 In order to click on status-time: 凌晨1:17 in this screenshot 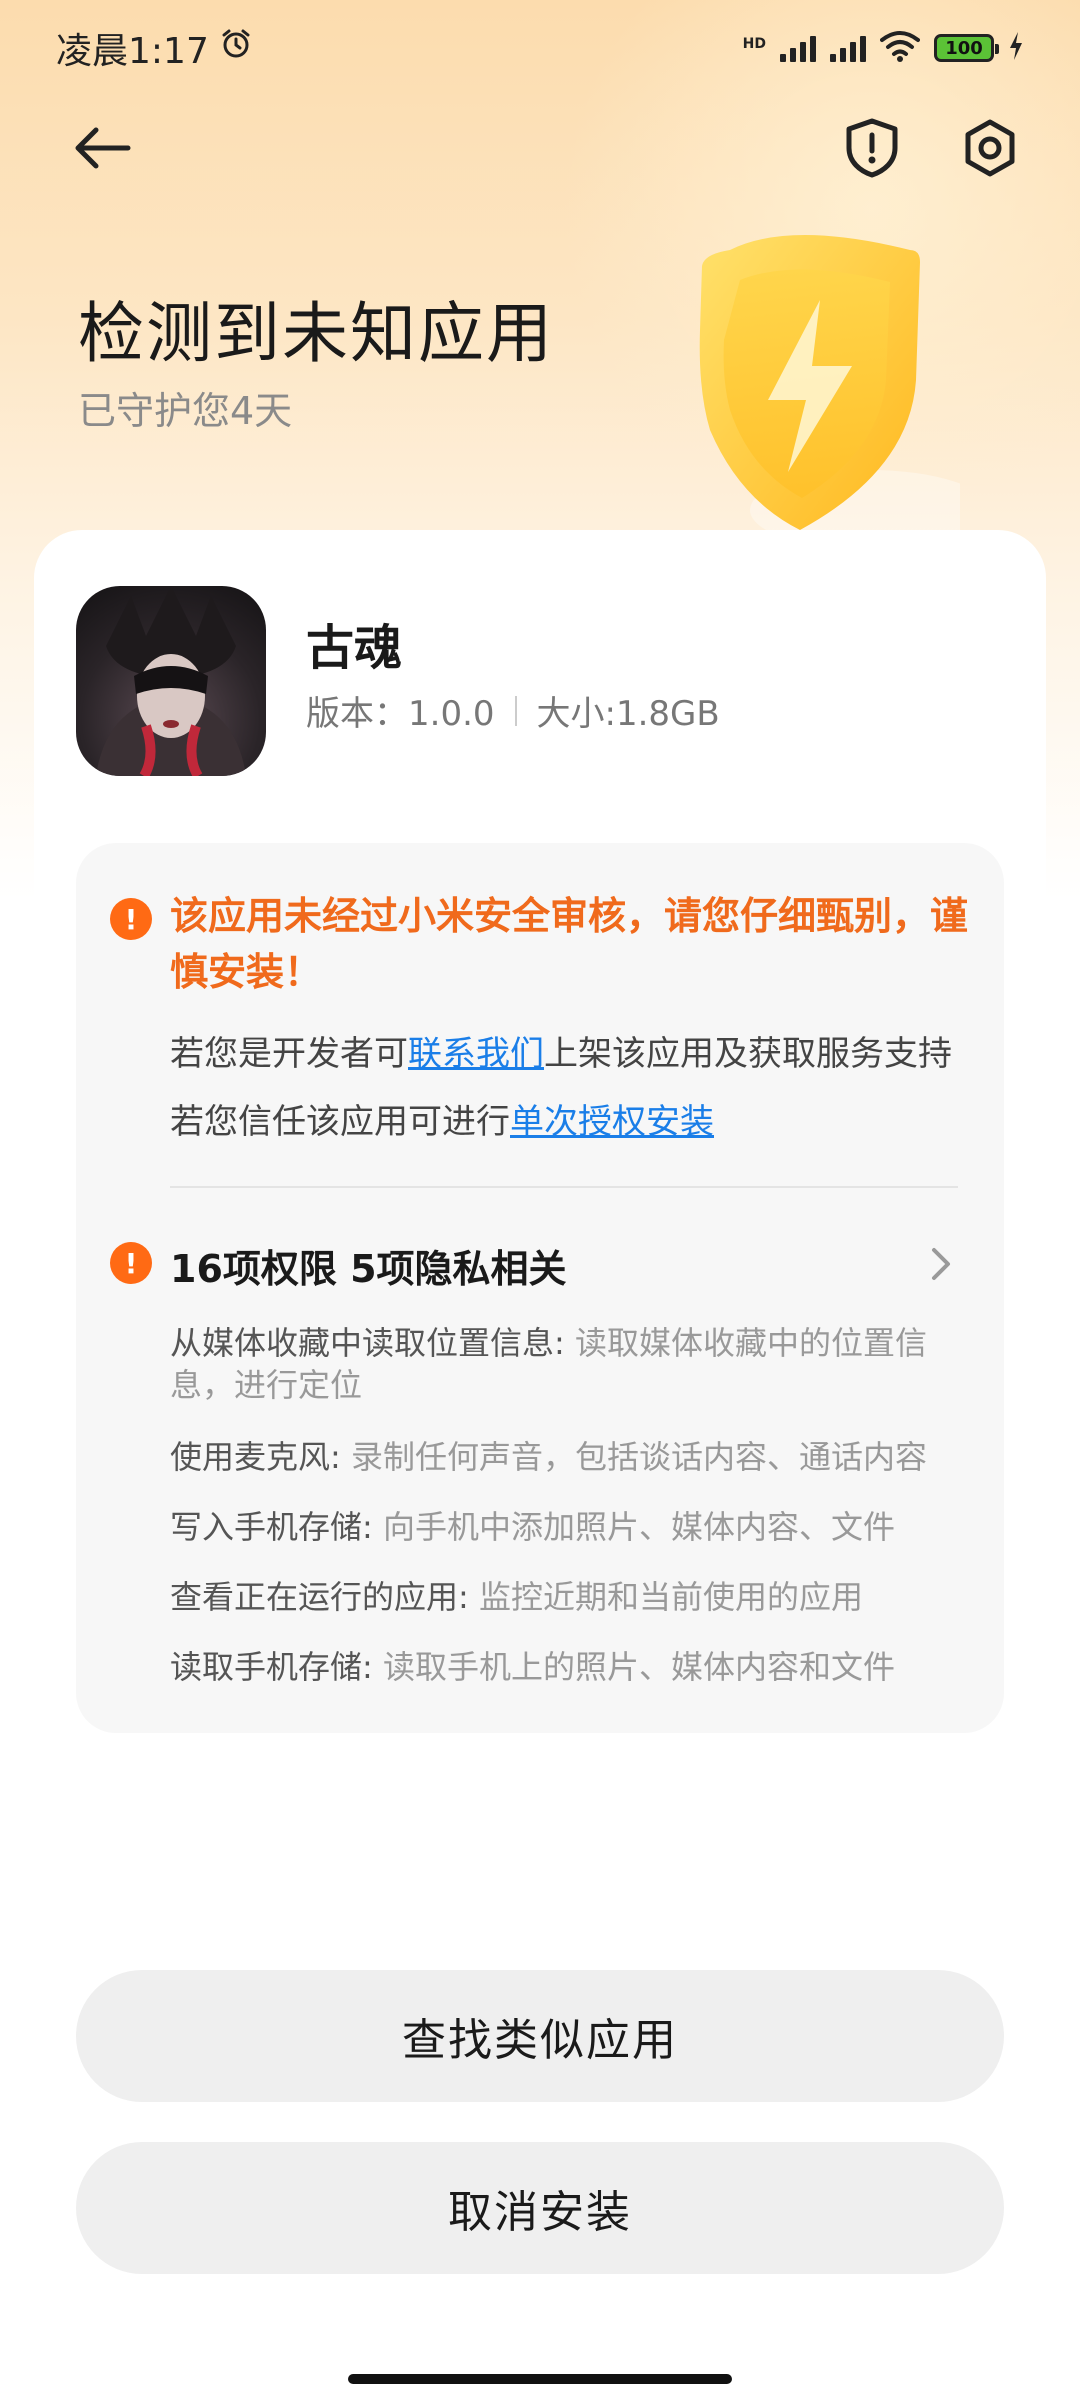, I will do `click(132, 51)`.